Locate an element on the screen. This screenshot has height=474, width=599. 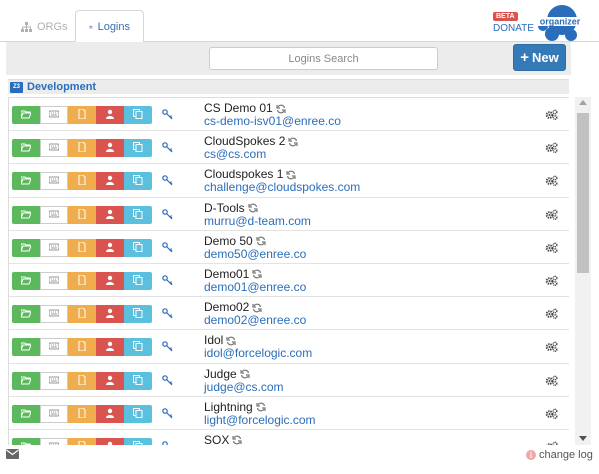
change-log-link: i change log is located at coordinates (559, 455).